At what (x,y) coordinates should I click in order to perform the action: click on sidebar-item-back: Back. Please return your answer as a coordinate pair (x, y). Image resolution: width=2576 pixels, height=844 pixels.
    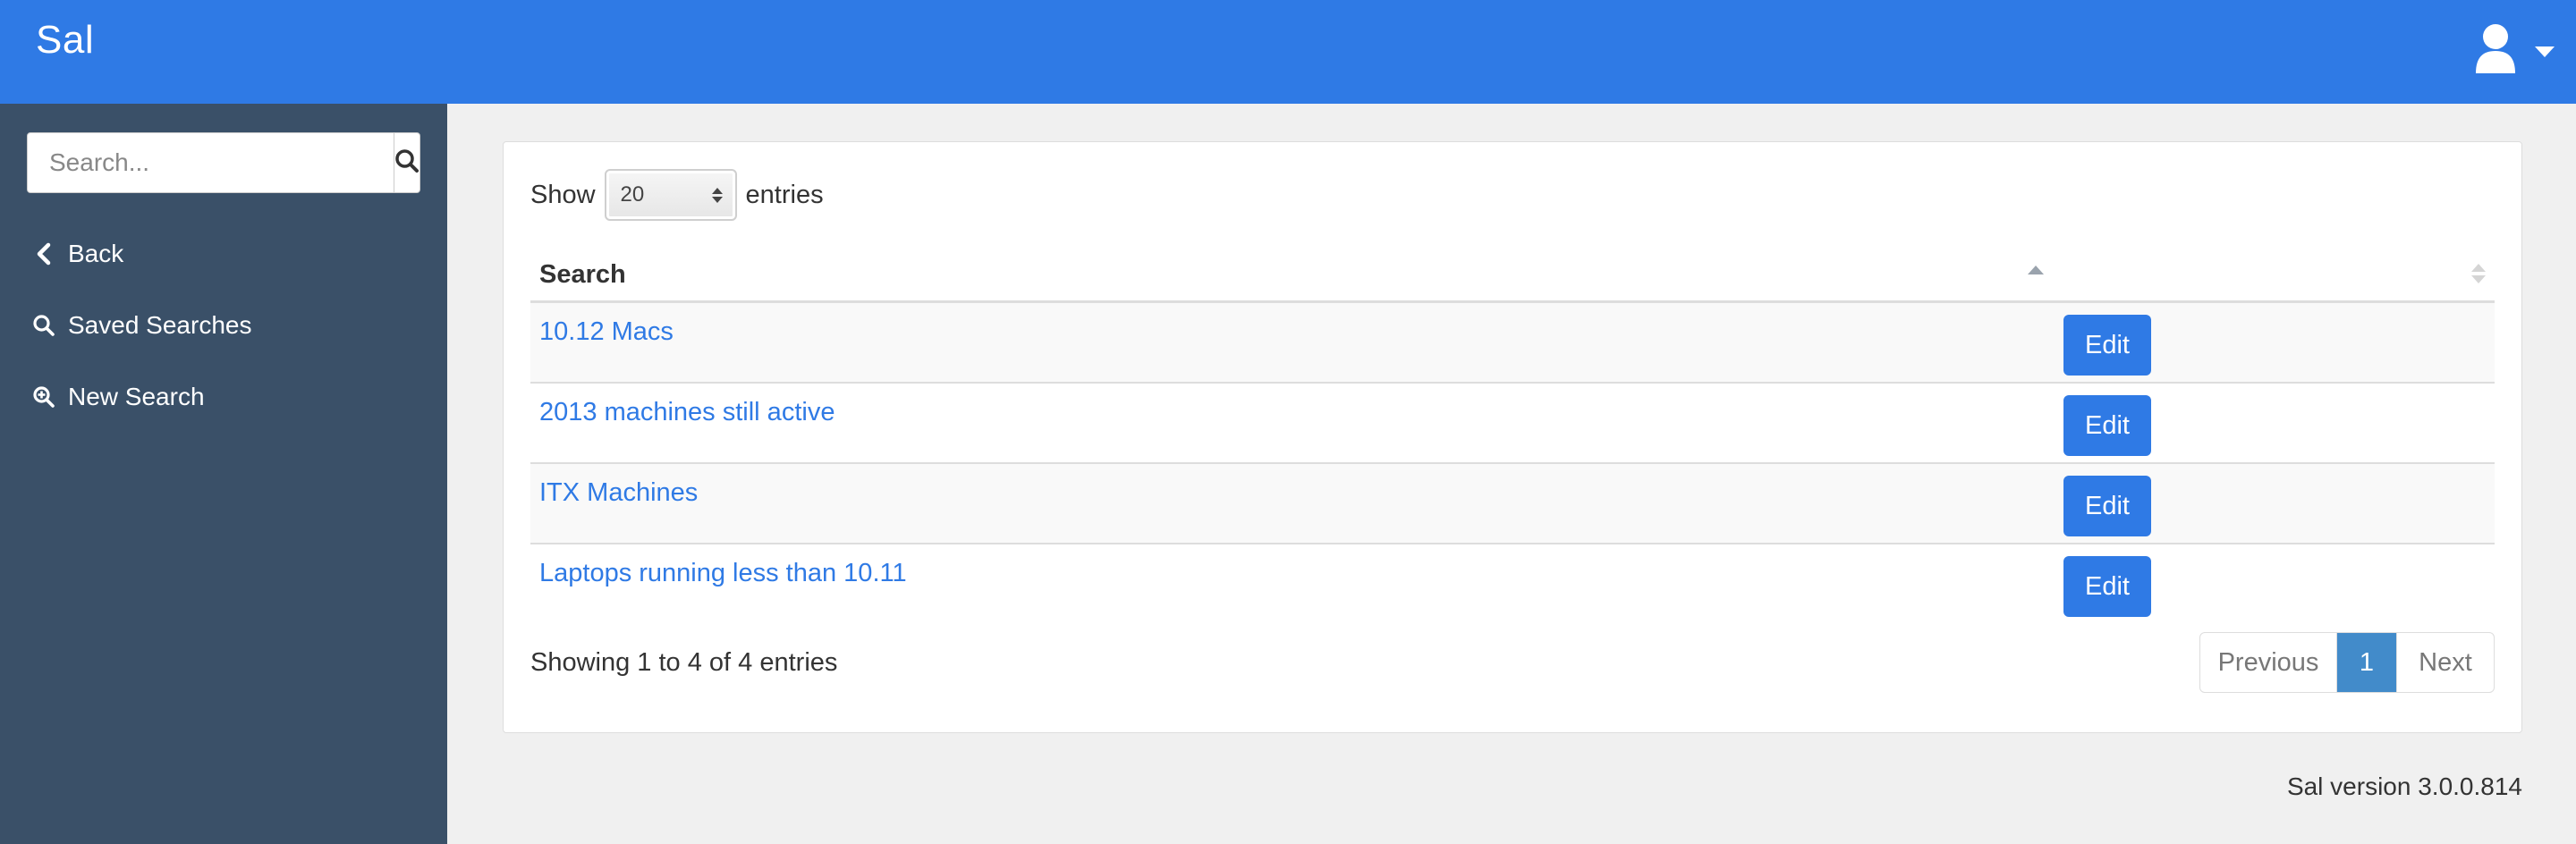
    Looking at the image, I should click on (76, 254).